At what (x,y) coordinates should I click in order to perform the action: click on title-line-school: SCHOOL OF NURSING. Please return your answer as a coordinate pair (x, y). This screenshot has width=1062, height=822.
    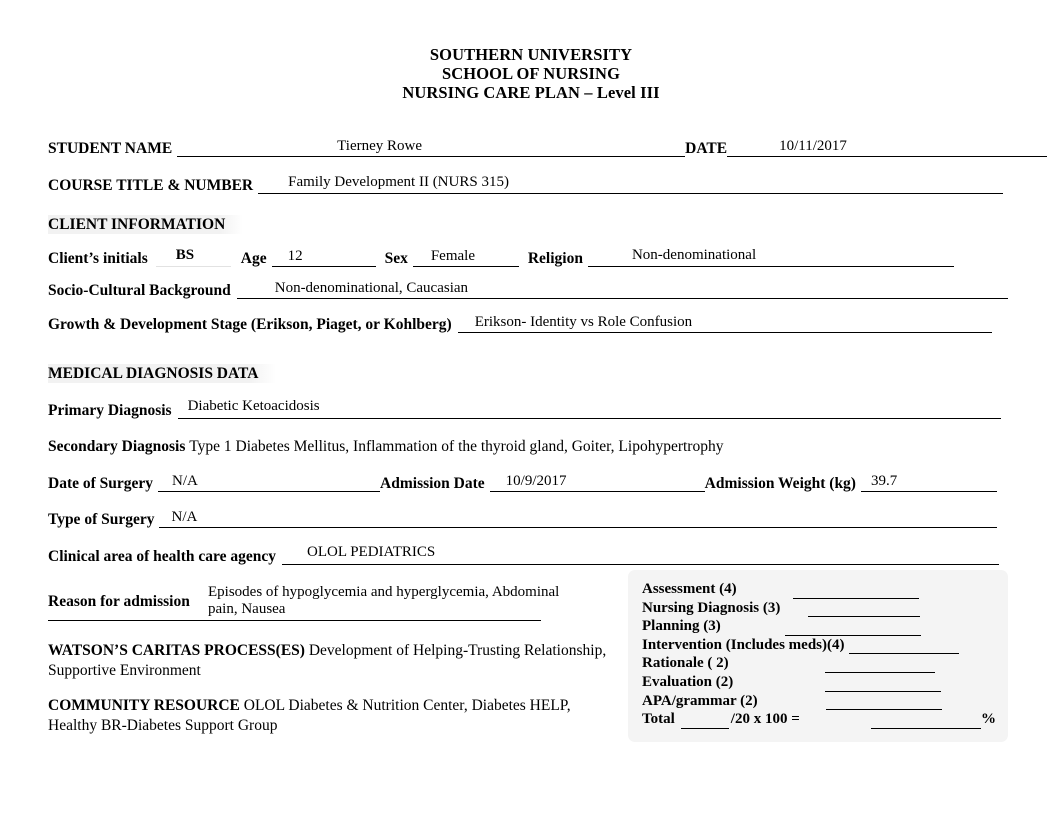
    Looking at the image, I should click on (531, 73).